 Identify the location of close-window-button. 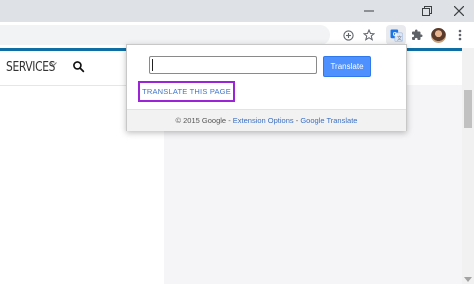
(459, 11).